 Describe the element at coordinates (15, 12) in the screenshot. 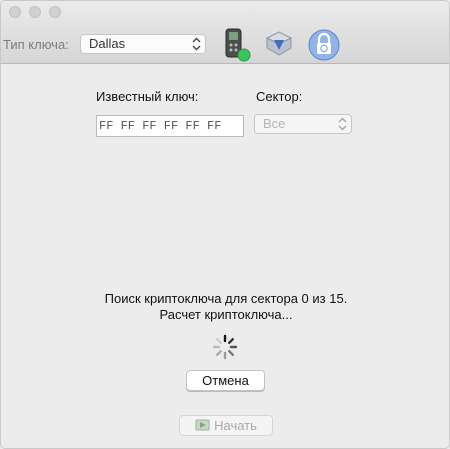

I see `close-window-button` at that location.